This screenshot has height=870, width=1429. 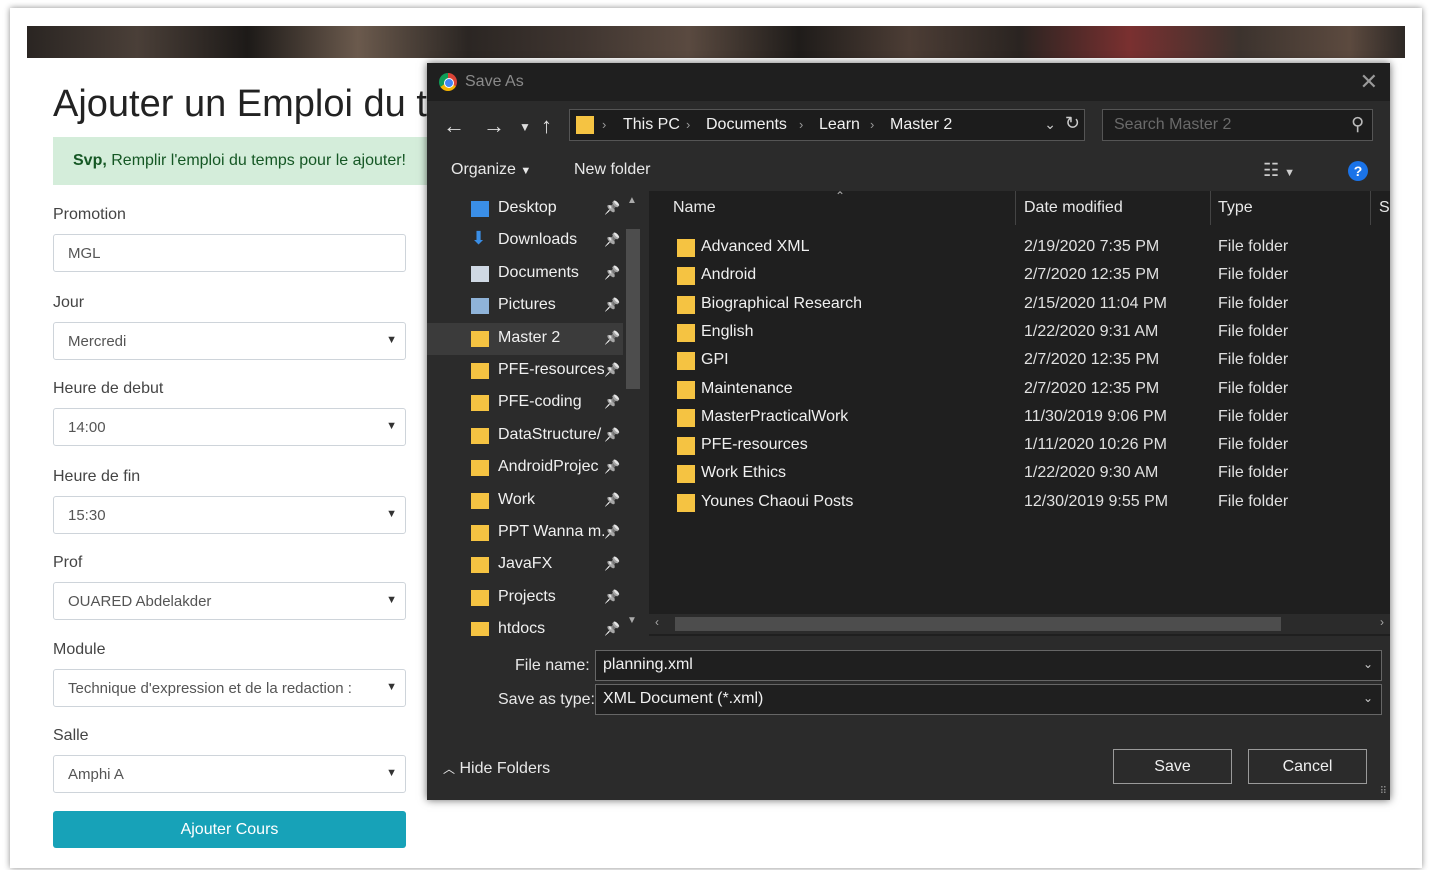 What do you see at coordinates (97, 476) in the screenshot?
I see `heure-fin-label: Heure de fin` at bounding box center [97, 476].